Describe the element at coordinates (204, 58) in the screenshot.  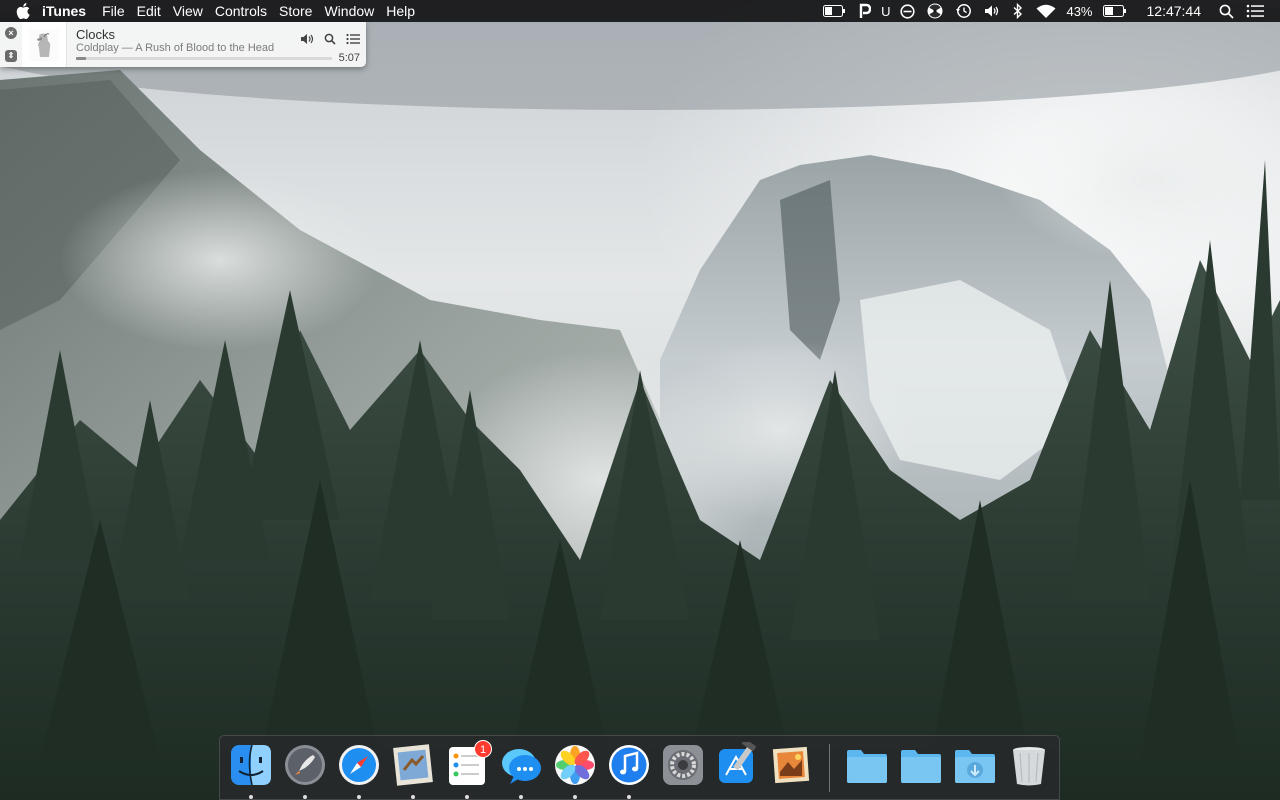
I see `track-progress-bar` at that location.